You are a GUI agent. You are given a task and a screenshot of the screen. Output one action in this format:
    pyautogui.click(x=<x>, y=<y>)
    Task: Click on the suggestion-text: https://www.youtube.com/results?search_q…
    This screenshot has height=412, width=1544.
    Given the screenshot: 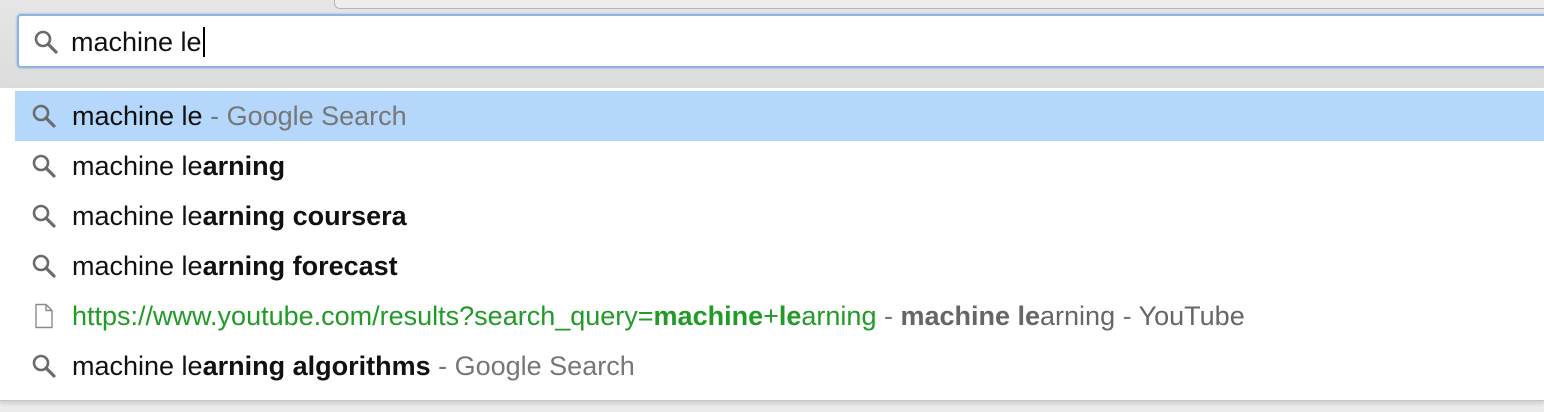 What is the action you would take?
    pyautogui.click(x=658, y=316)
    